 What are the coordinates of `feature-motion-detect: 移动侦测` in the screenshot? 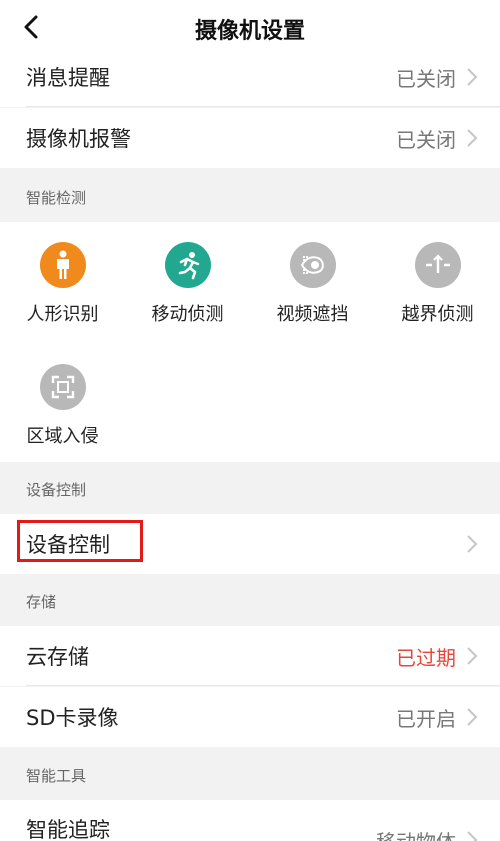 It's located at (187, 277).